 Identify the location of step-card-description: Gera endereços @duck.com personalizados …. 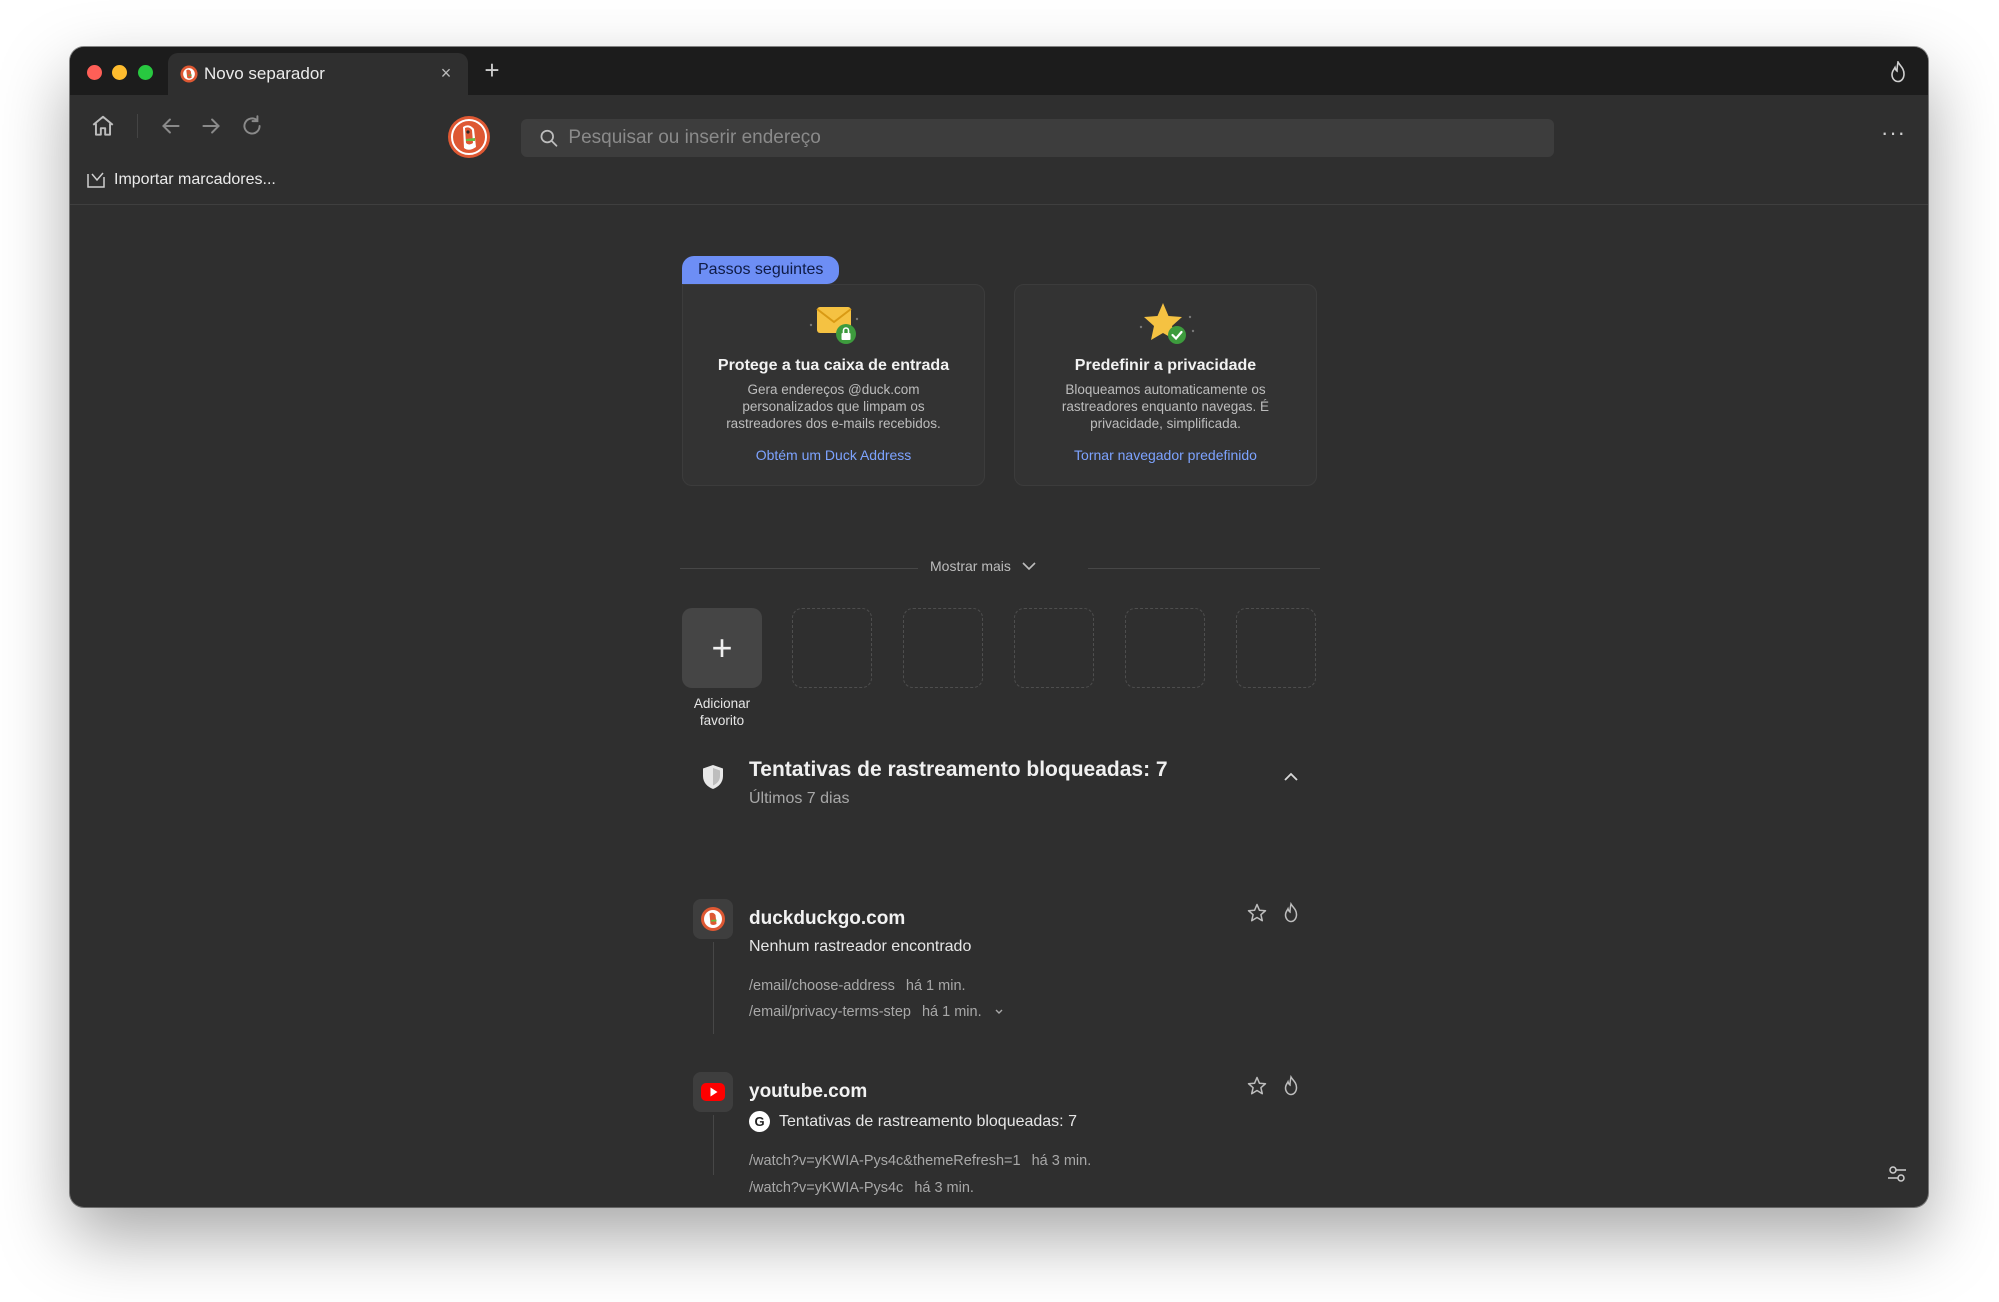
(833, 406).